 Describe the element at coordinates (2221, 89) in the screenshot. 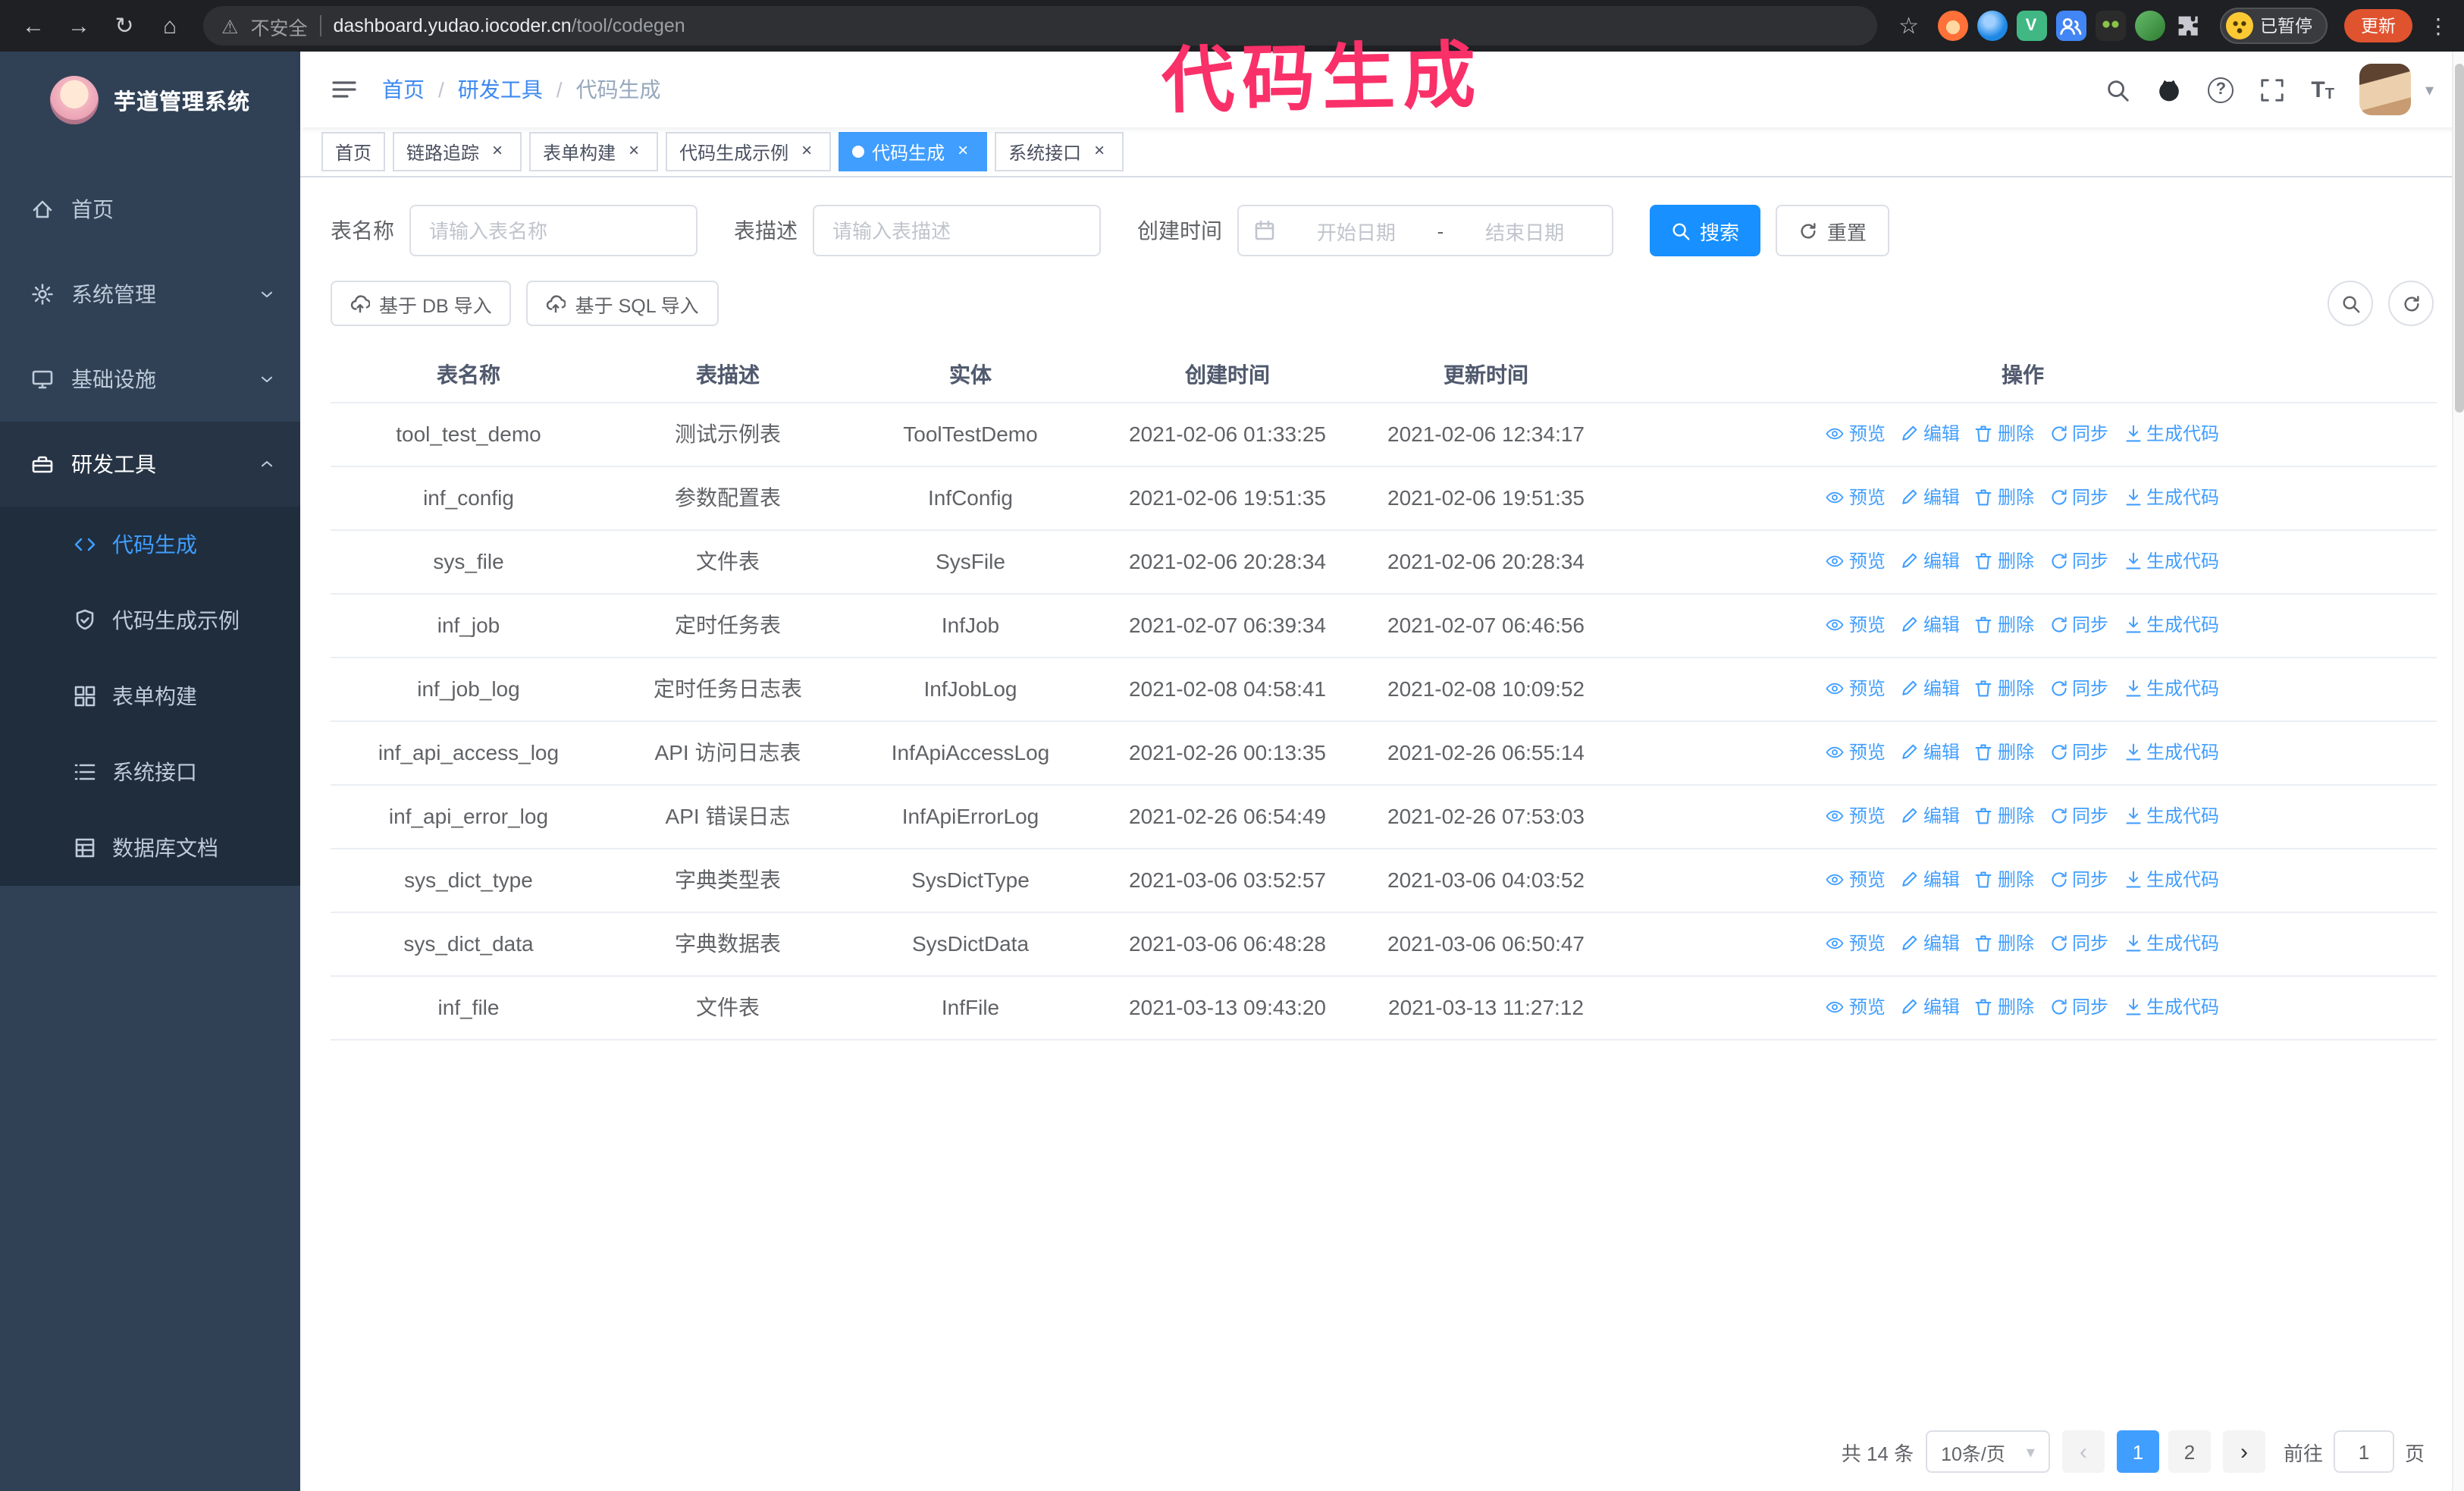

I see `question-icon: ?` at that location.